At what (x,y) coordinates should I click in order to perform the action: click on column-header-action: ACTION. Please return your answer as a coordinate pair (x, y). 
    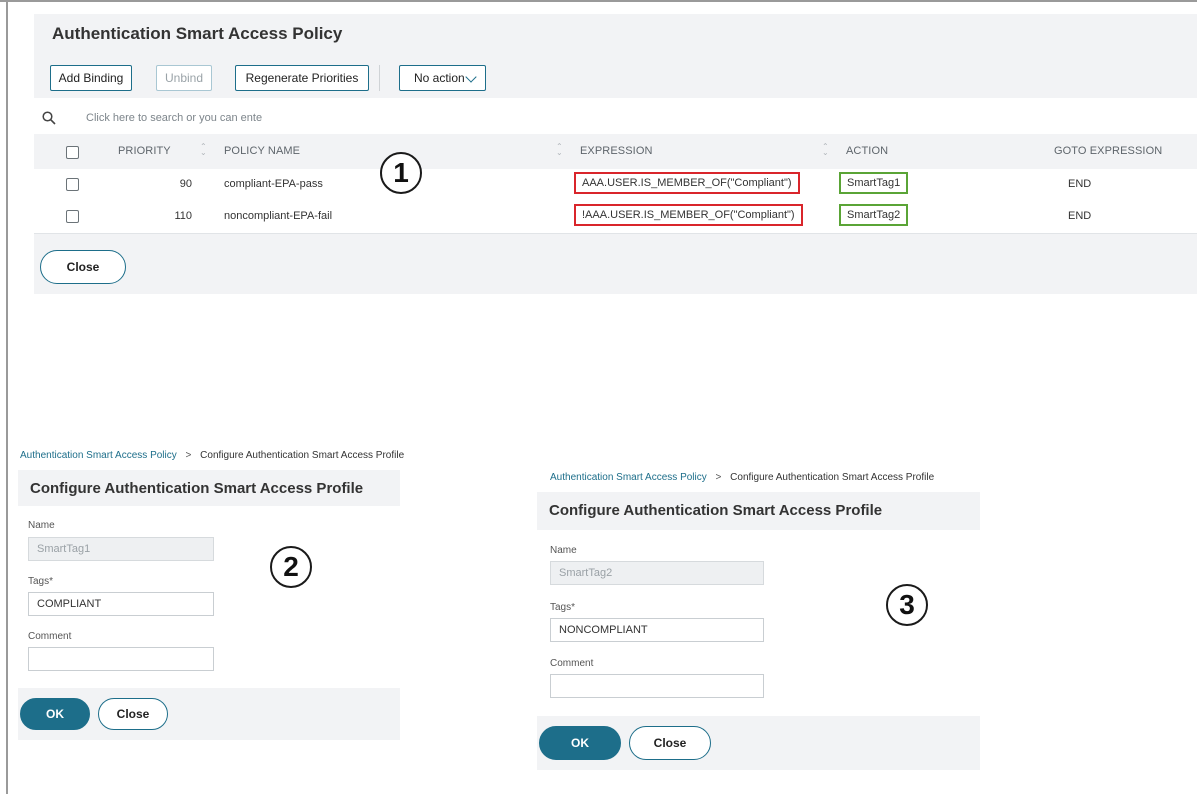
    Looking at the image, I should click on (867, 151).